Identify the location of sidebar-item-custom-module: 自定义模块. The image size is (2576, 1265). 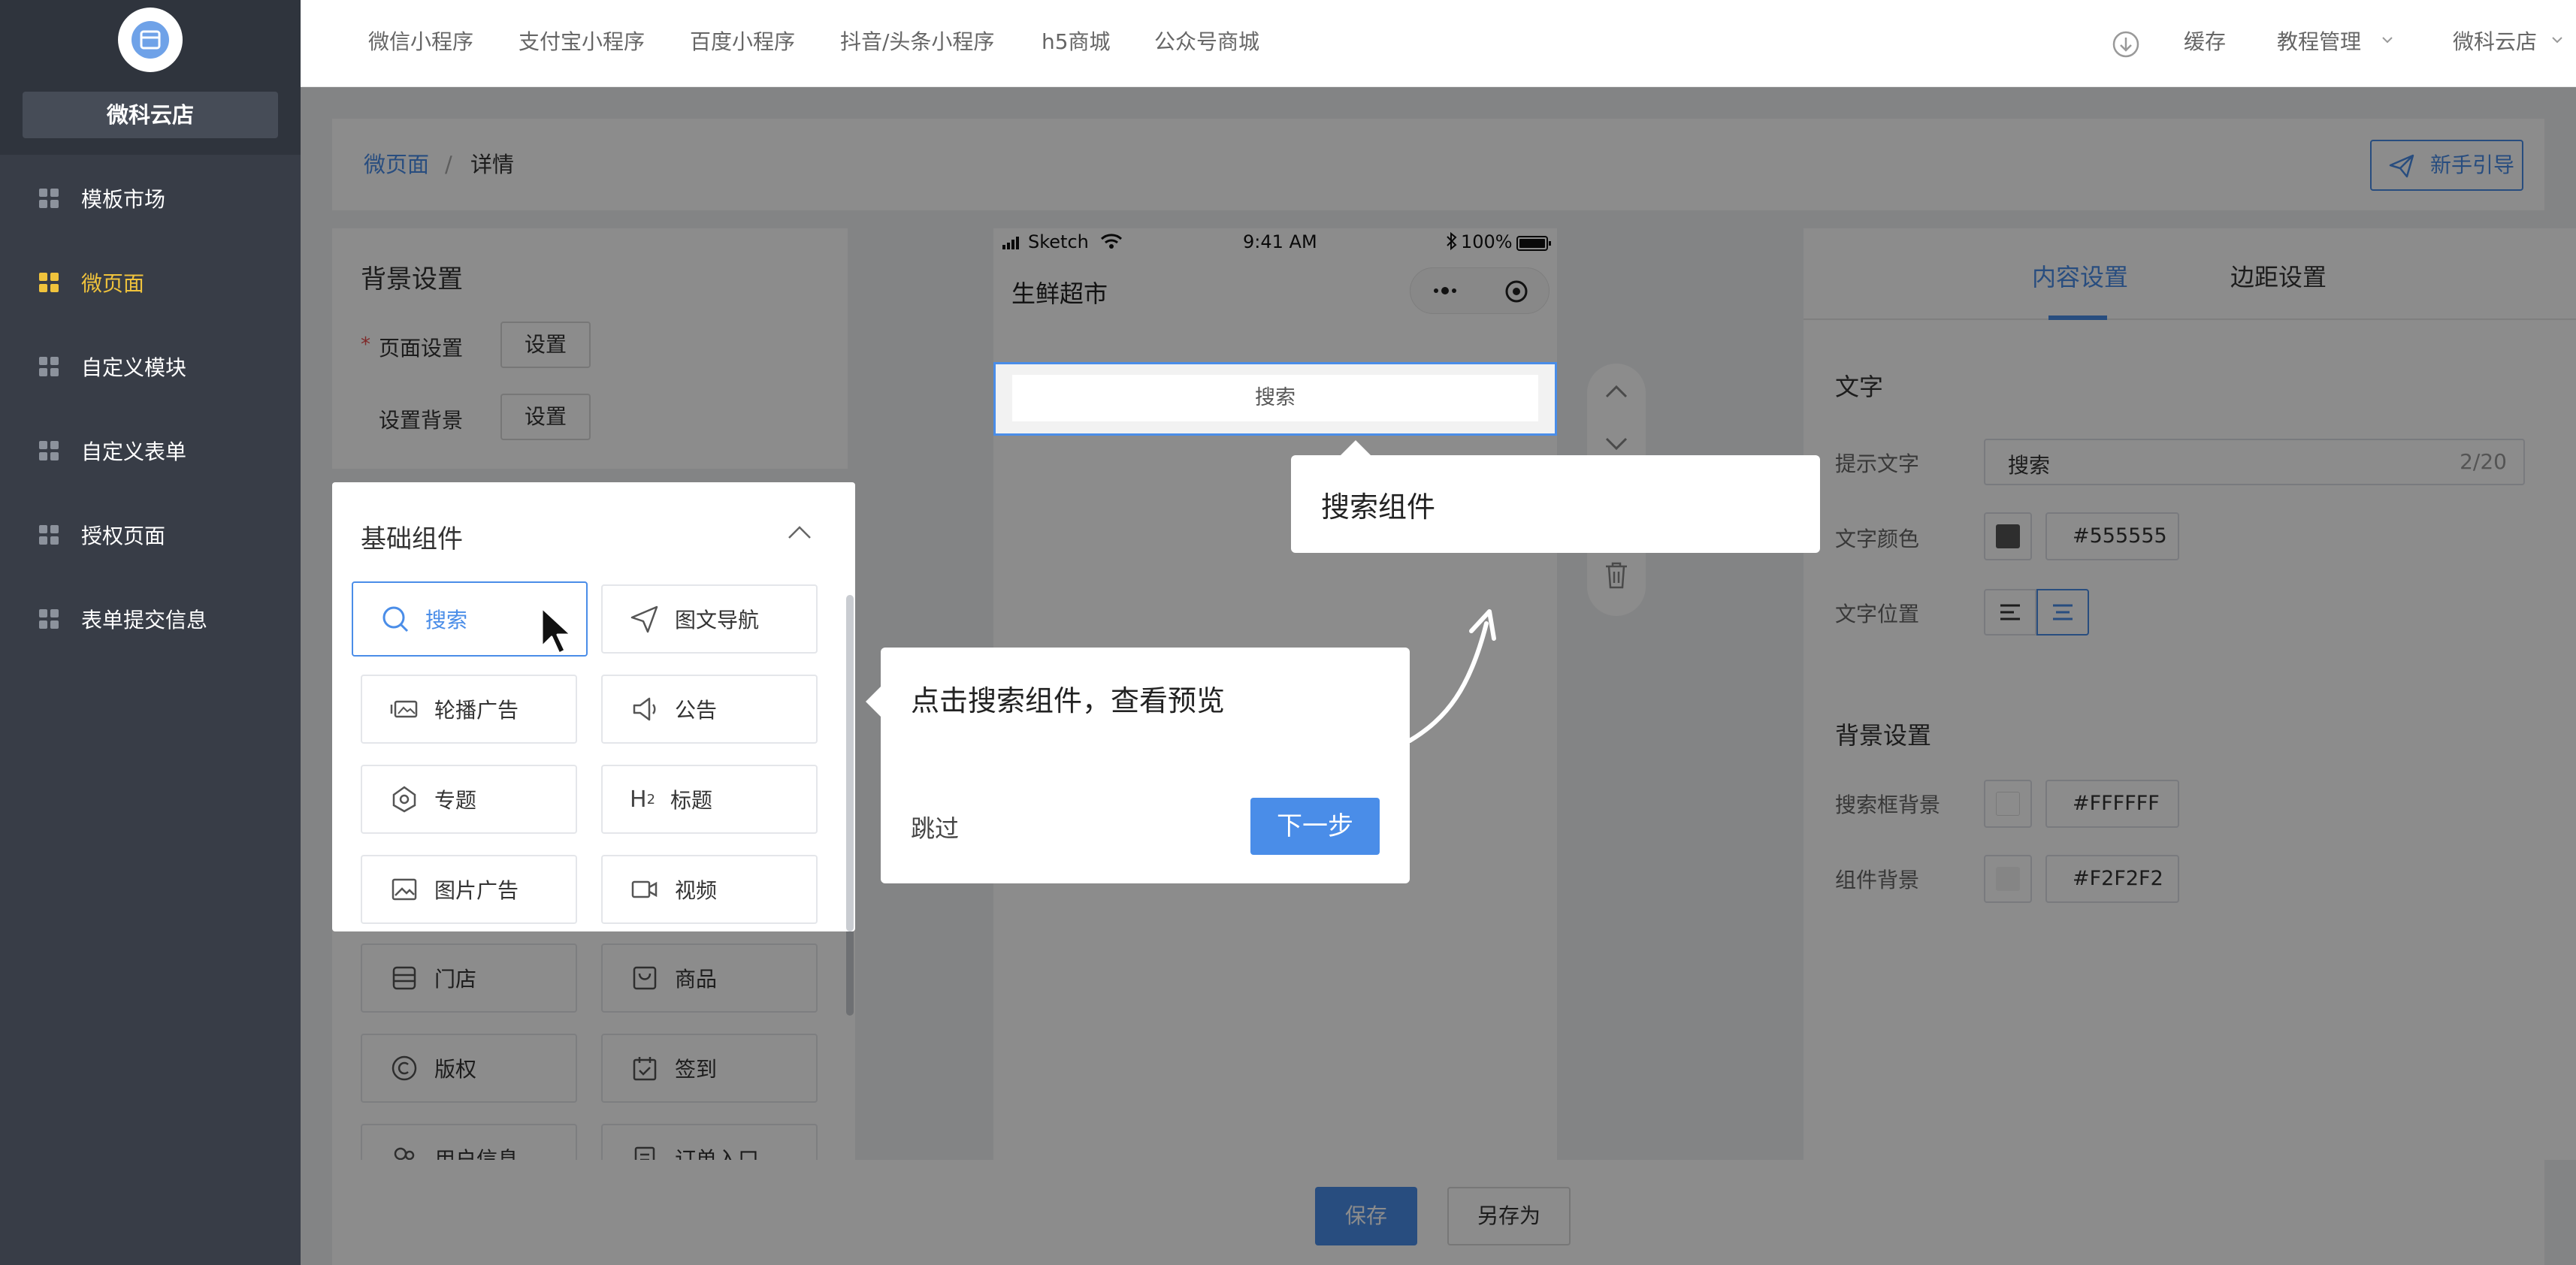
(151, 367).